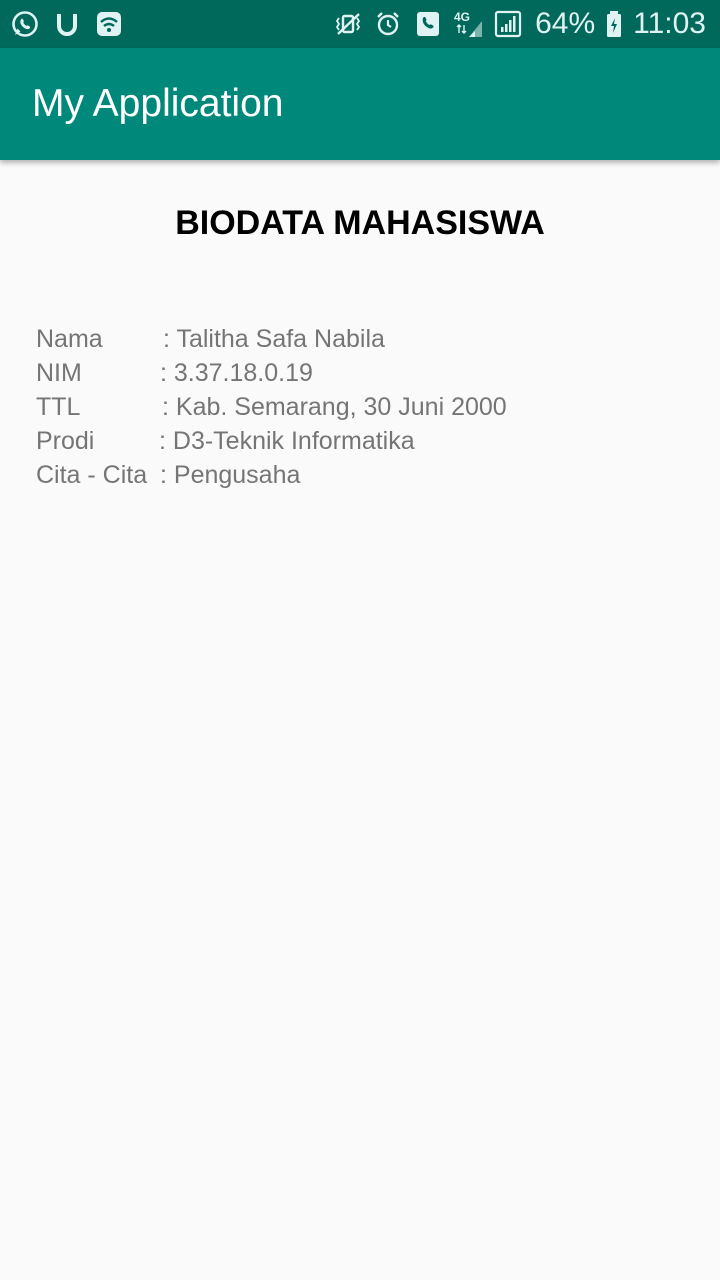 The width and height of the screenshot is (720, 1280). I want to click on biodata-label: TTL, so click(58, 407).